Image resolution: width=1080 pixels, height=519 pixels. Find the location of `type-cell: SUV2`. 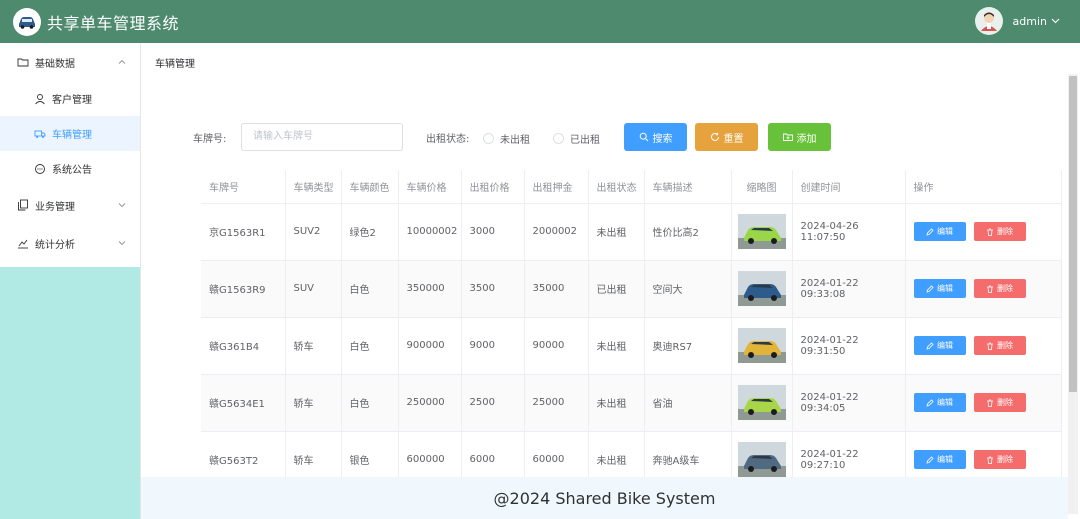

type-cell: SUV2 is located at coordinates (313, 232).